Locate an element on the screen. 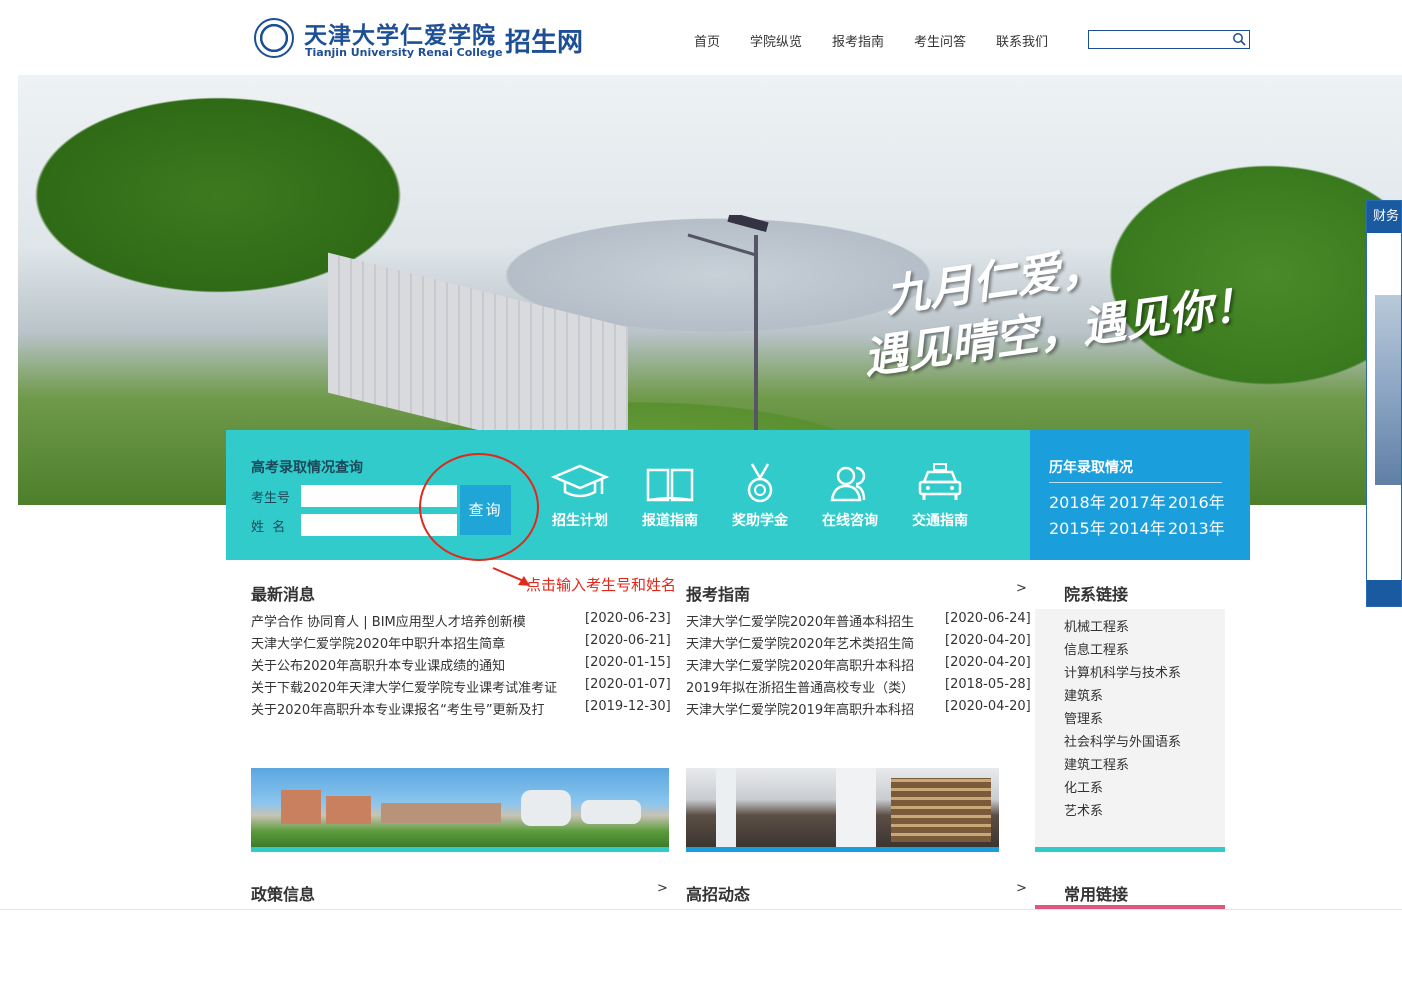 Image resolution: width=1402 pixels, height=1008 pixels. book-icon is located at coordinates (670, 485).